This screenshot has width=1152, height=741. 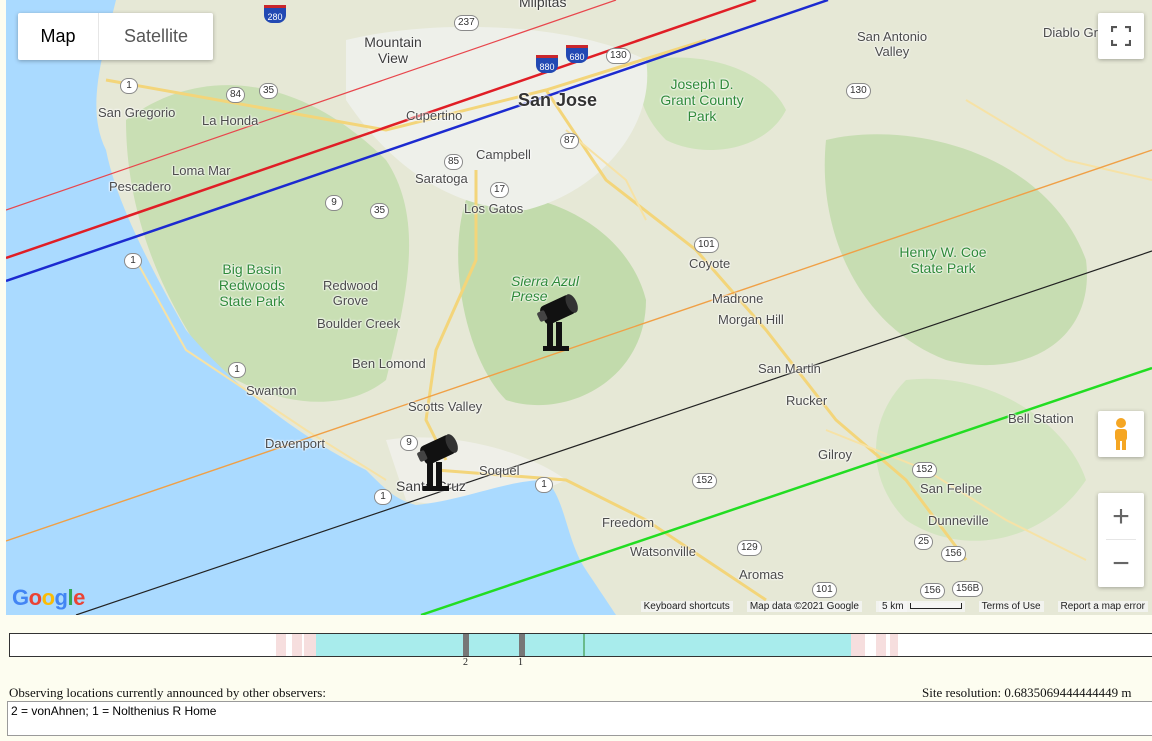 I want to click on place-loma-mar: Loma Mar, so click(x=201, y=170).